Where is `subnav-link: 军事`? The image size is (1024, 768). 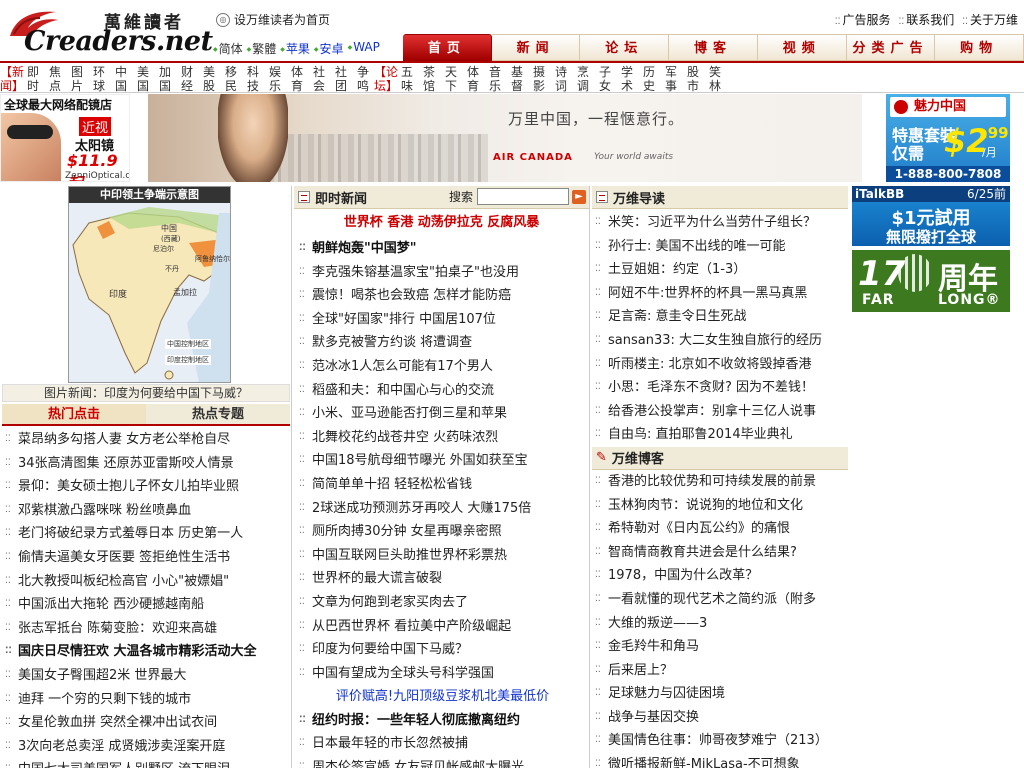
subnav-link: 军事 is located at coordinates (671, 78).